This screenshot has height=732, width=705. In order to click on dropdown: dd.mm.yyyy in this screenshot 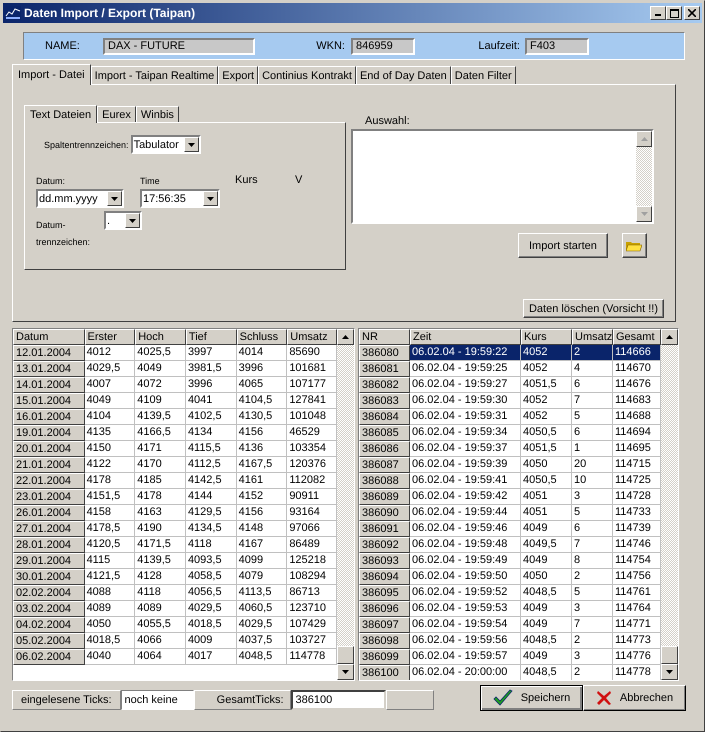, I will do `click(80, 198)`.